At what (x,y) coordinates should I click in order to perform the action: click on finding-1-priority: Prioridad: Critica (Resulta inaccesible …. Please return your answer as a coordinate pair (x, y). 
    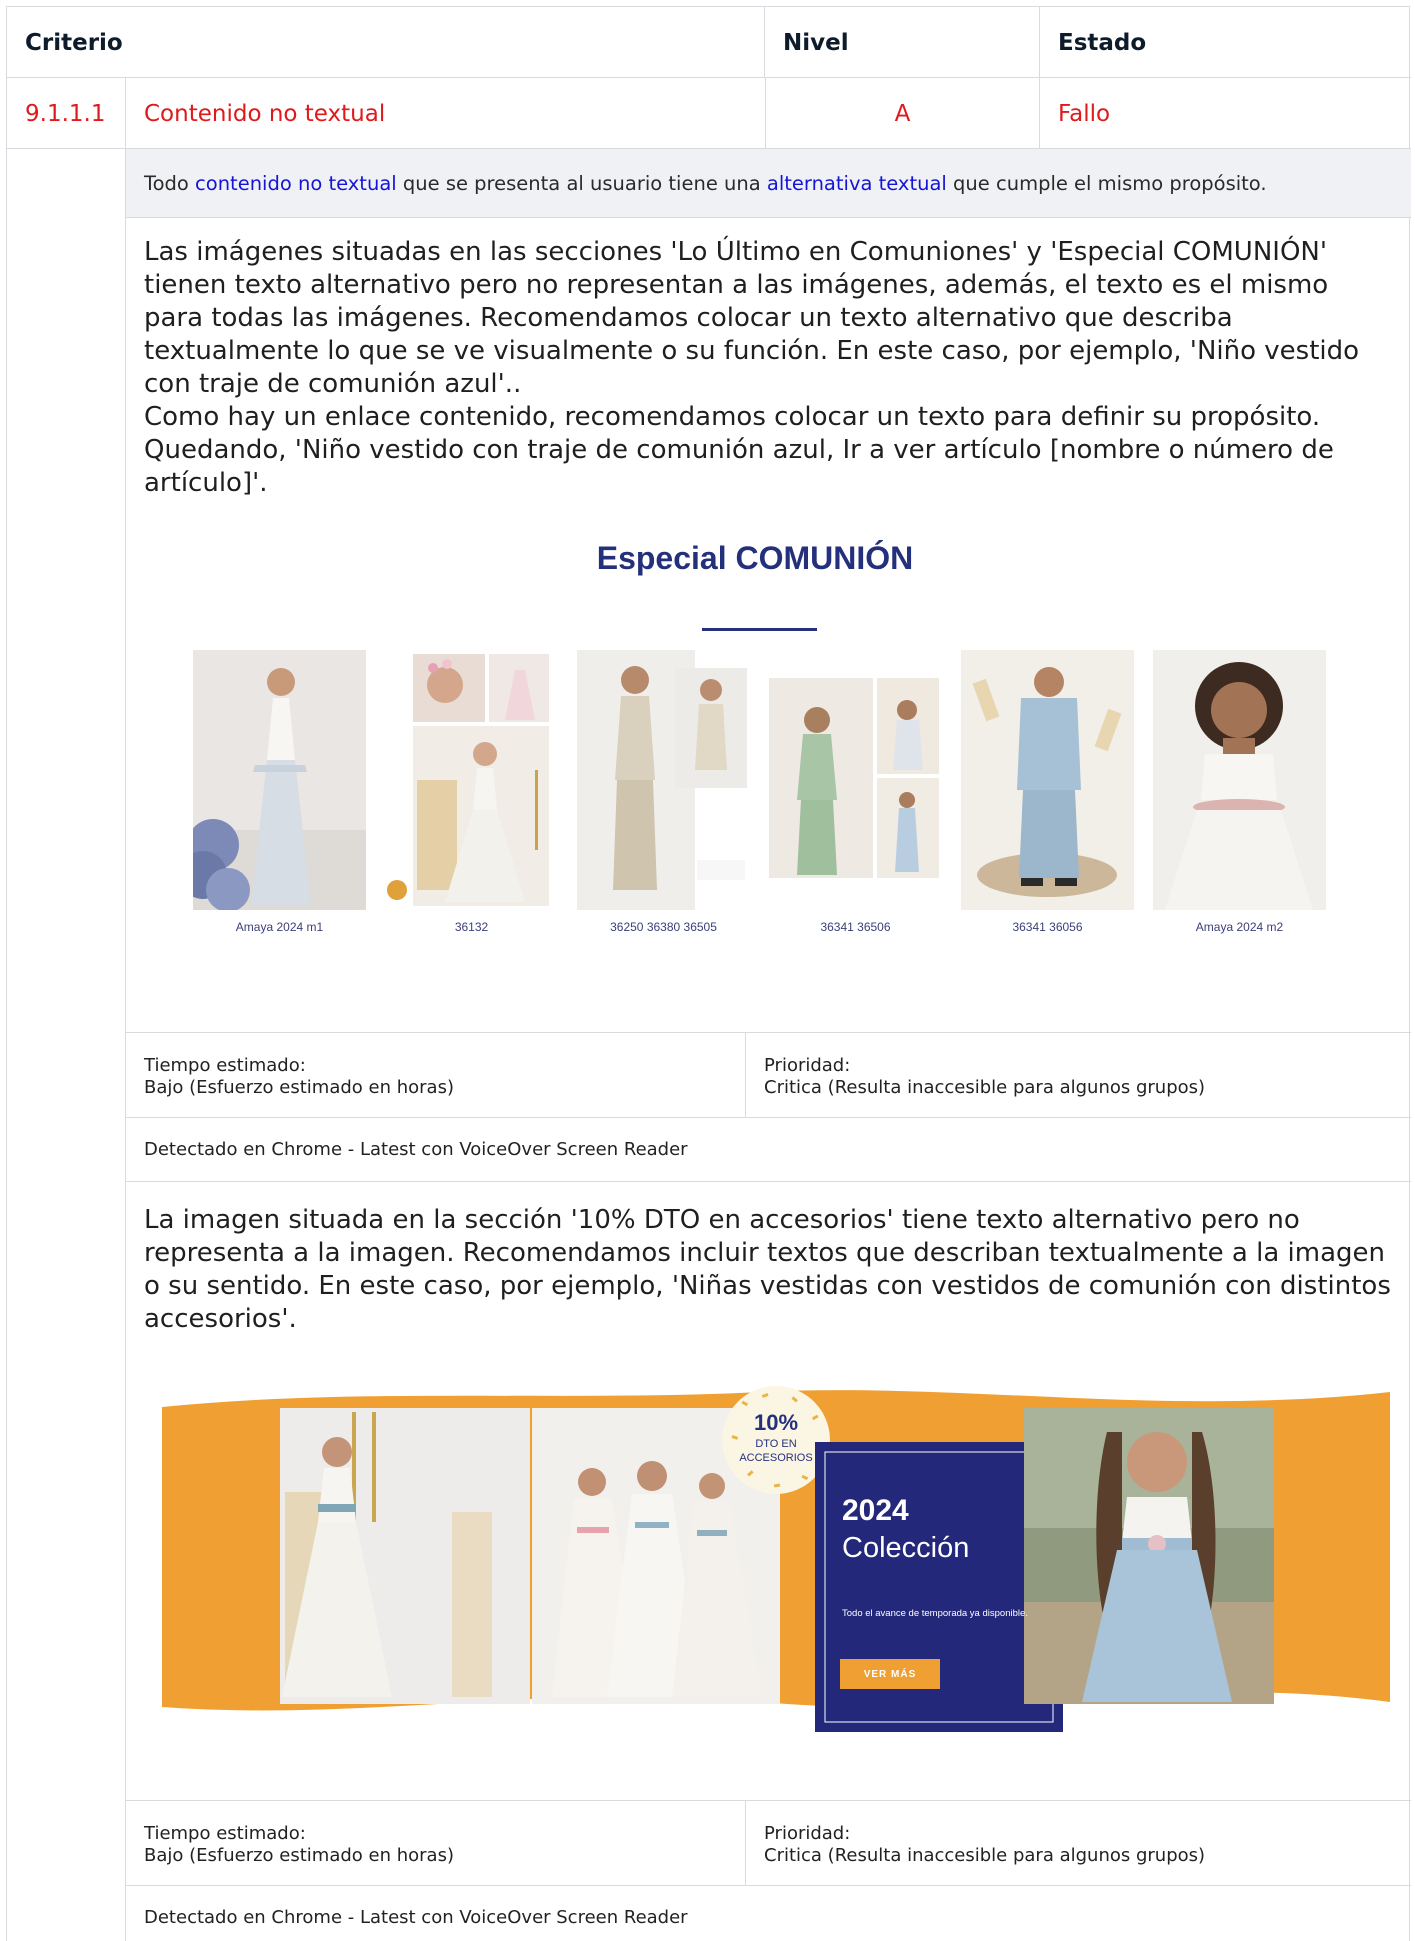
    Looking at the image, I should click on (1078, 1075).